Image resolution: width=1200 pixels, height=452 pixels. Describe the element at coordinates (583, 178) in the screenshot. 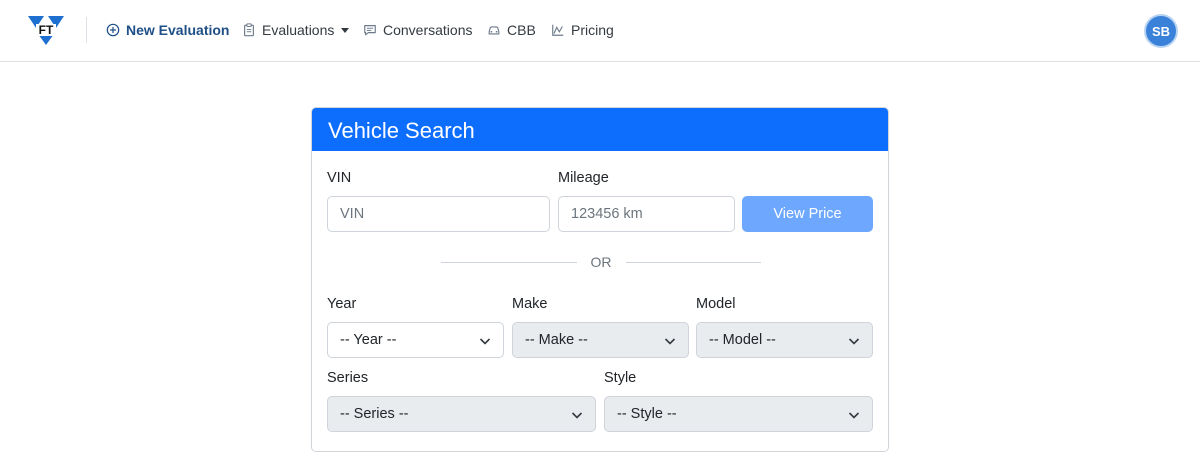

I see `mileage-label: Mileage` at that location.